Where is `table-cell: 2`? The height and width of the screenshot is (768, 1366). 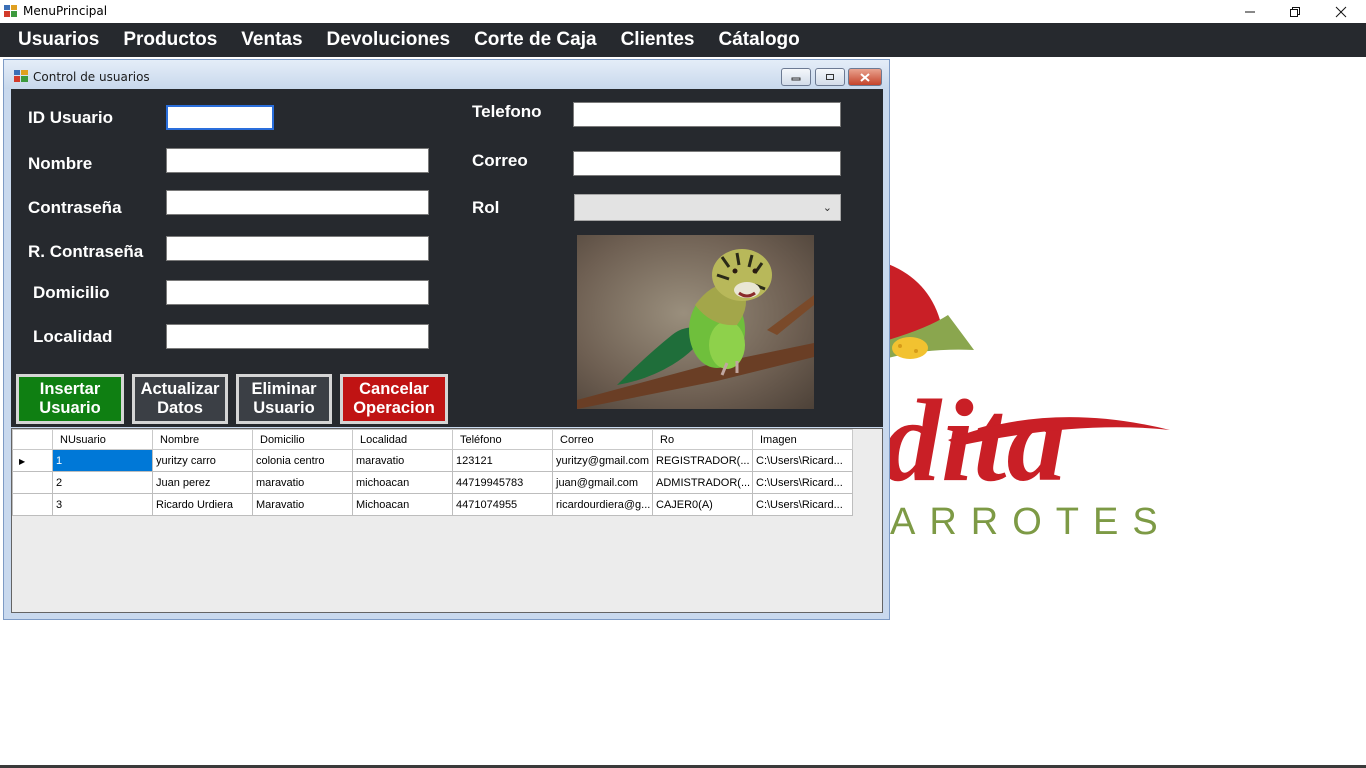 table-cell: 2 is located at coordinates (102, 482).